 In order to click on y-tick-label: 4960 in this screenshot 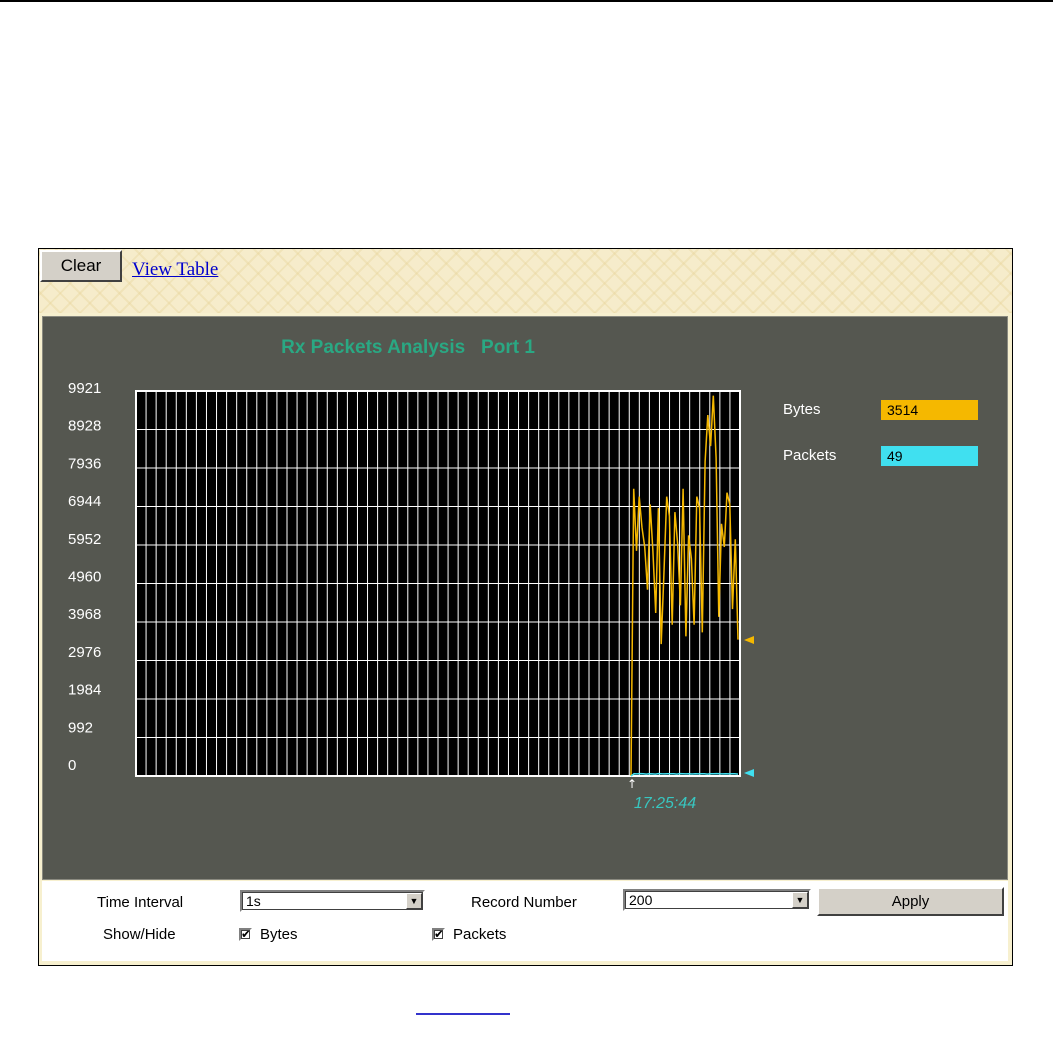, I will do `click(84, 577)`.